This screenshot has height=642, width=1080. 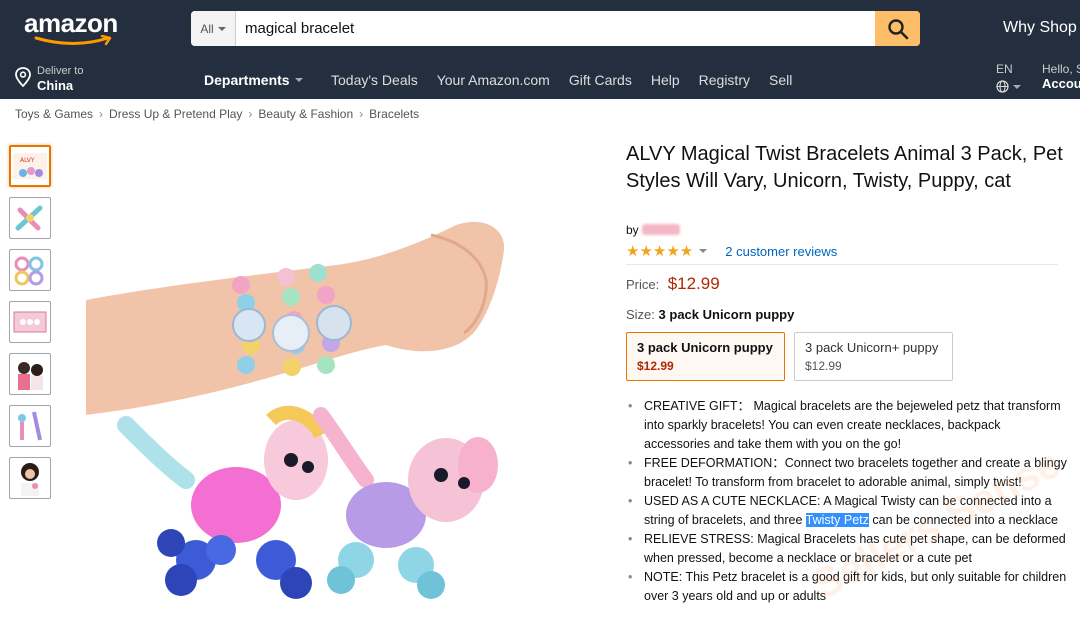 I want to click on amazon-logo: amazon, so click(x=80, y=29).